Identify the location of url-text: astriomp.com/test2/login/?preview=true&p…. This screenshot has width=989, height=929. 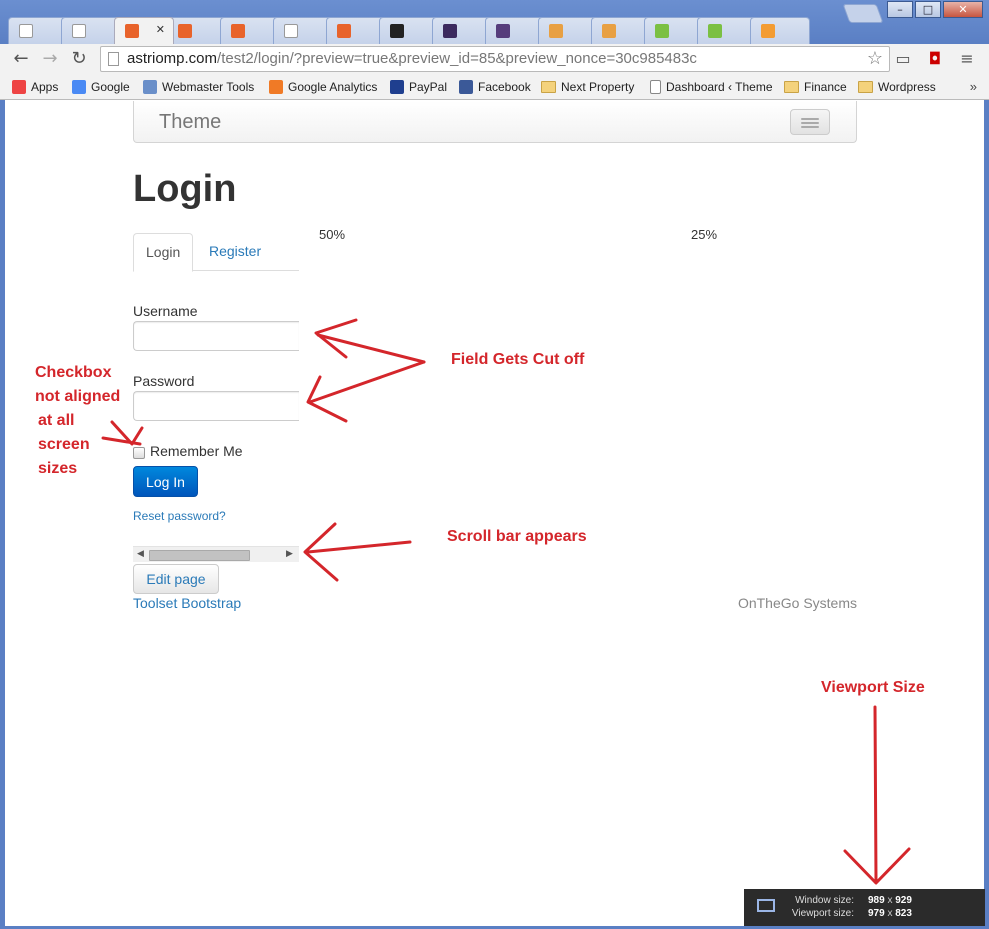
(412, 58).